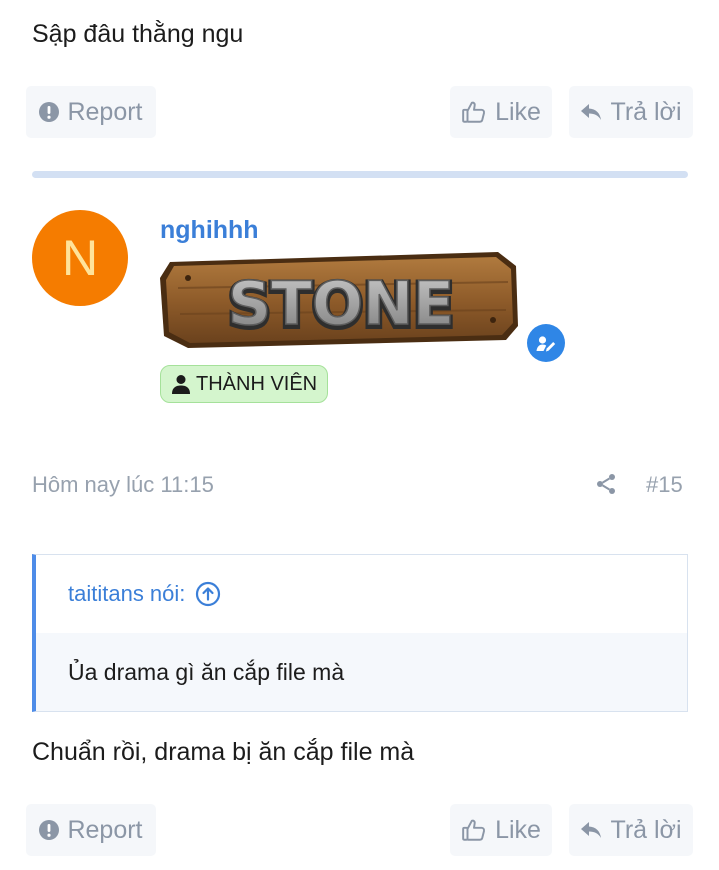  Describe the element at coordinates (341, 304) in the screenshot. I see `rank-banner-text: STONE` at that location.